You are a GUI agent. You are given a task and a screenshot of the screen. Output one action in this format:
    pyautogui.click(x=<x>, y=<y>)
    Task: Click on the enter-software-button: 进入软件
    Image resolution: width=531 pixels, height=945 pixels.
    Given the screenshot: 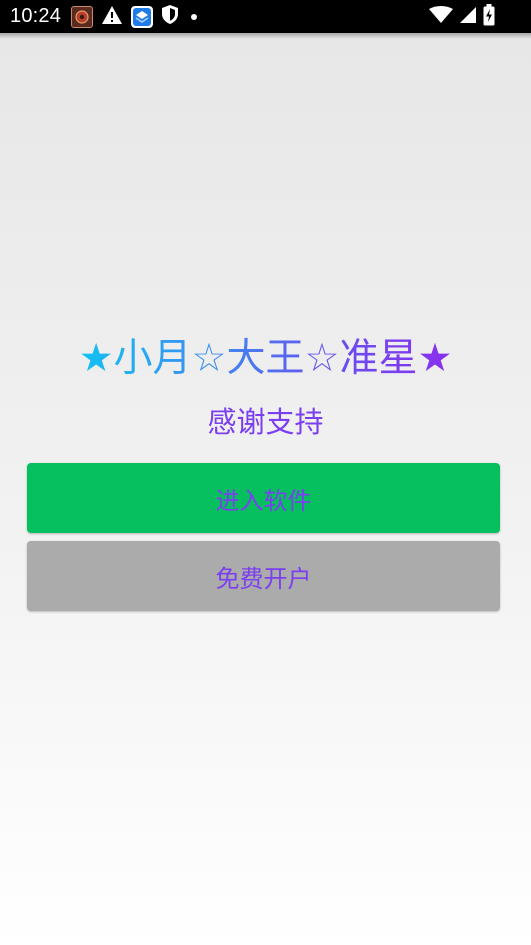 What is the action you would take?
    pyautogui.click(x=263, y=498)
    